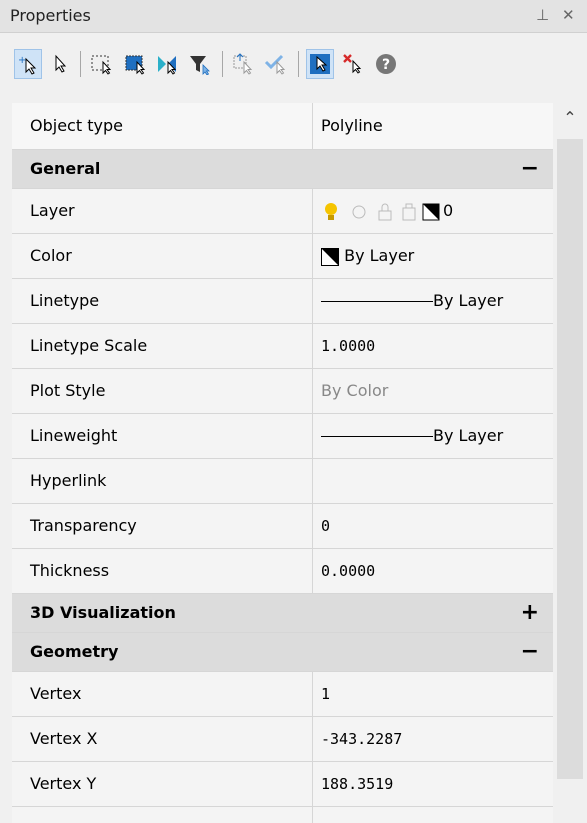 This screenshot has height=823, width=587. What do you see at coordinates (70, 570) in the screenshot?
I see `property-label: Thickness` at bounding box center [70, 570].